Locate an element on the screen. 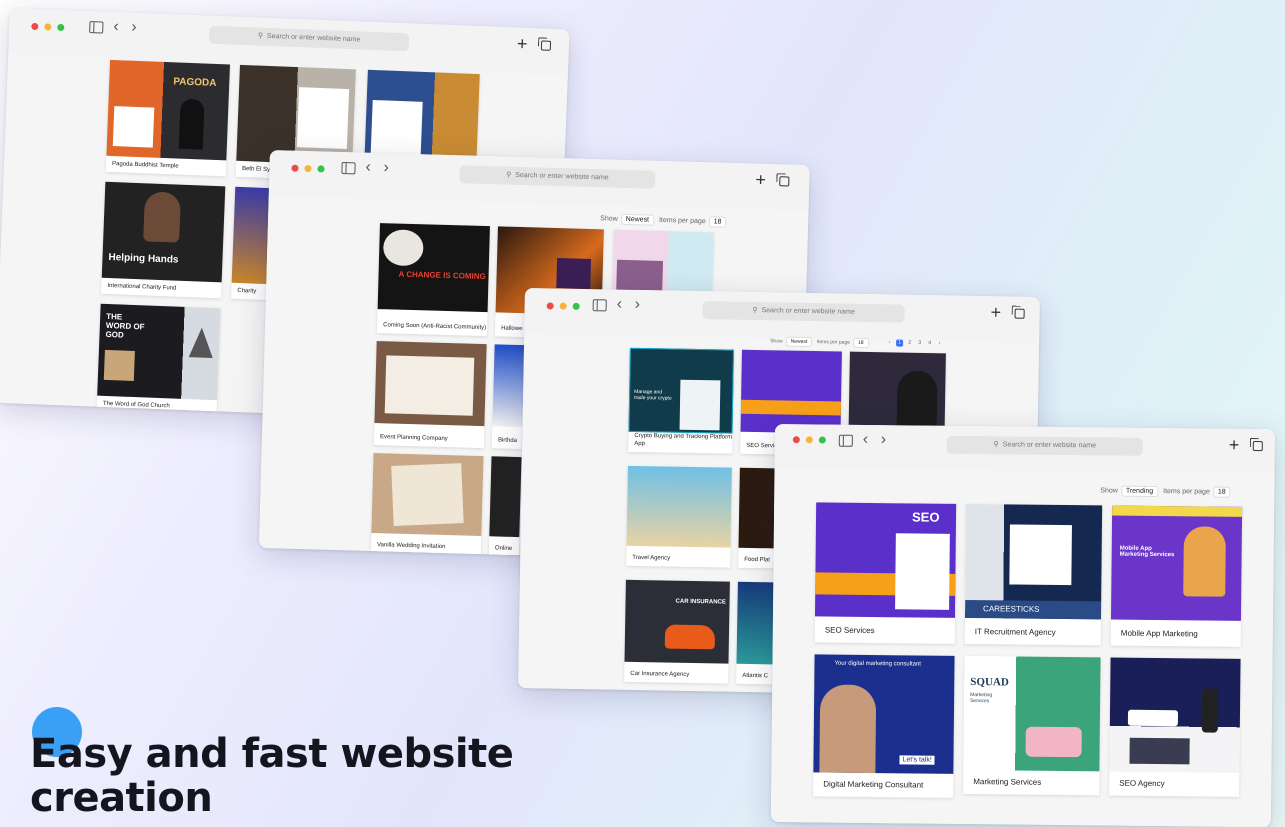  template-name: Crypto Buying and Tracking Platform App is located at coordinates (683, 440).